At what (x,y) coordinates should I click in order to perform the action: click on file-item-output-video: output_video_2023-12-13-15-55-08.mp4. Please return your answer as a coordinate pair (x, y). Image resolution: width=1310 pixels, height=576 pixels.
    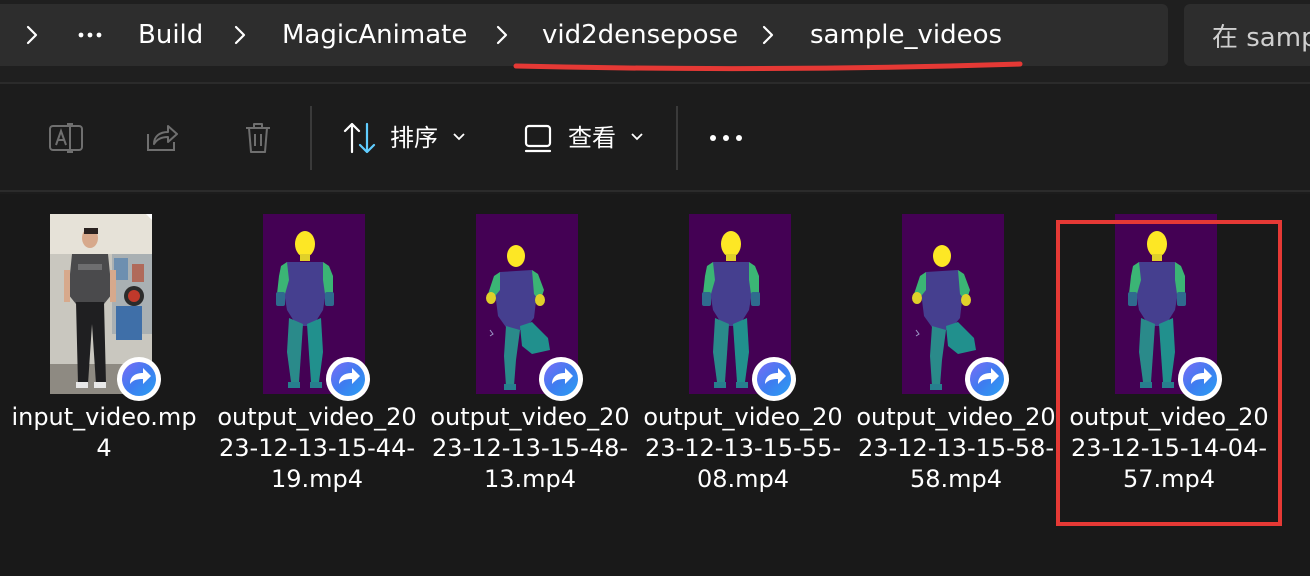
    Looking at the image, I should click on (743, 354).